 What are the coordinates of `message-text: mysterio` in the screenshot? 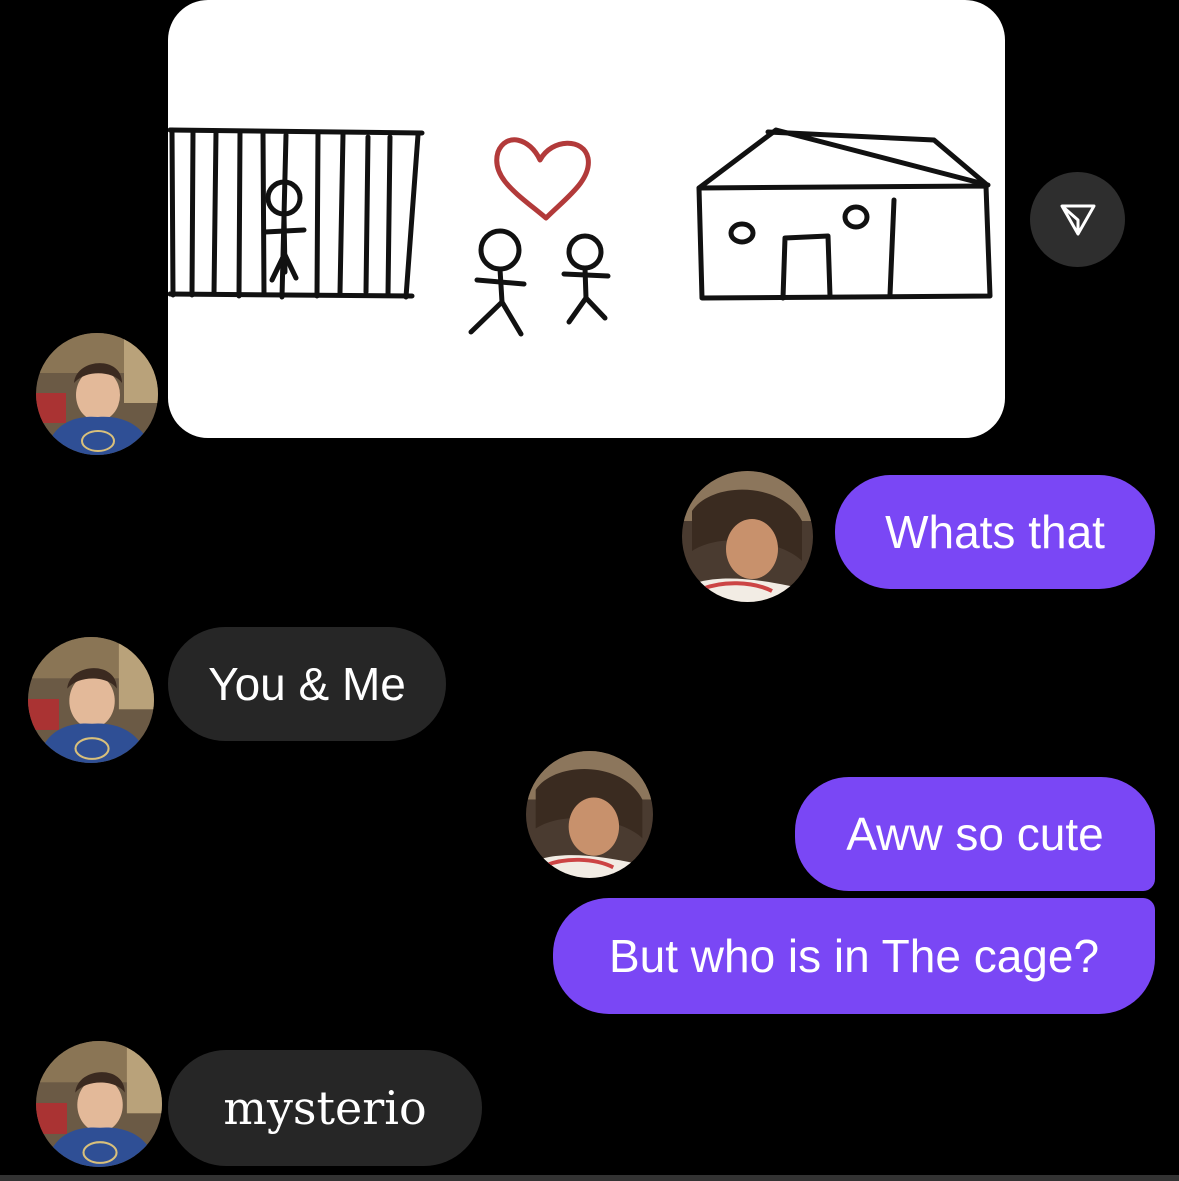 It's located at (325, 1108).